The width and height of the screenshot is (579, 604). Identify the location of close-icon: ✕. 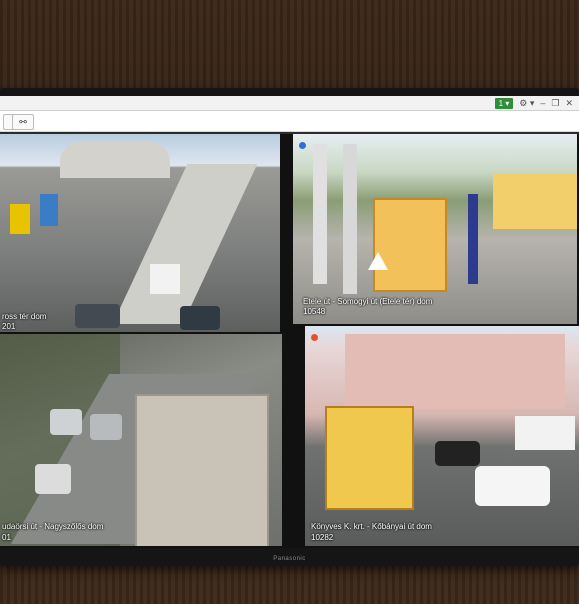
(569, 103).